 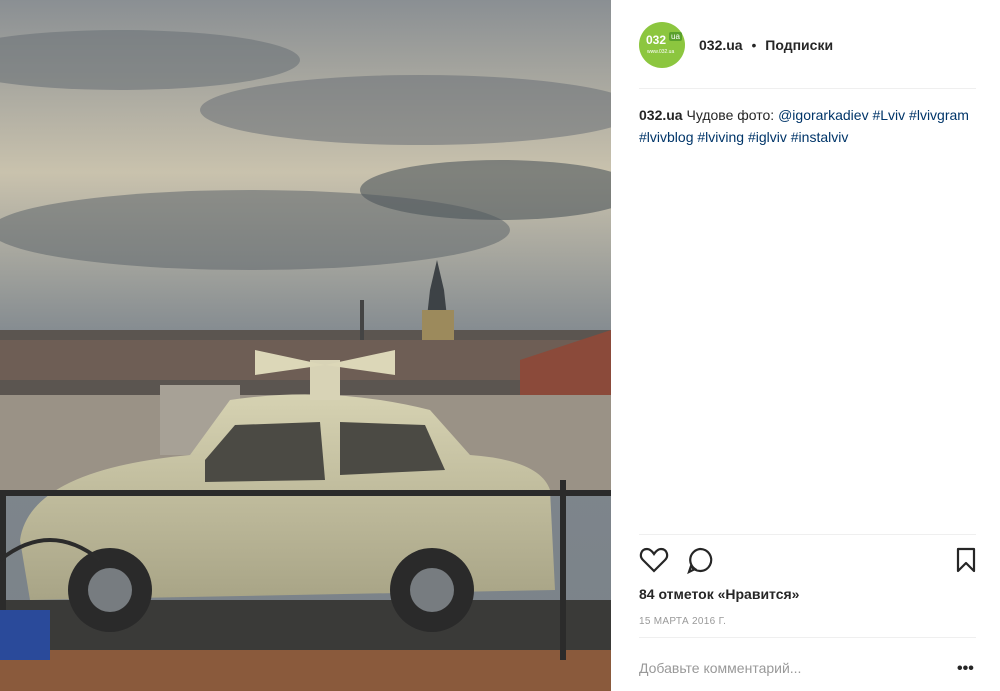 What do you see at coordinates (807, 560) in the screenshot?
I see `action-bar` at bounding box center [807, 560].